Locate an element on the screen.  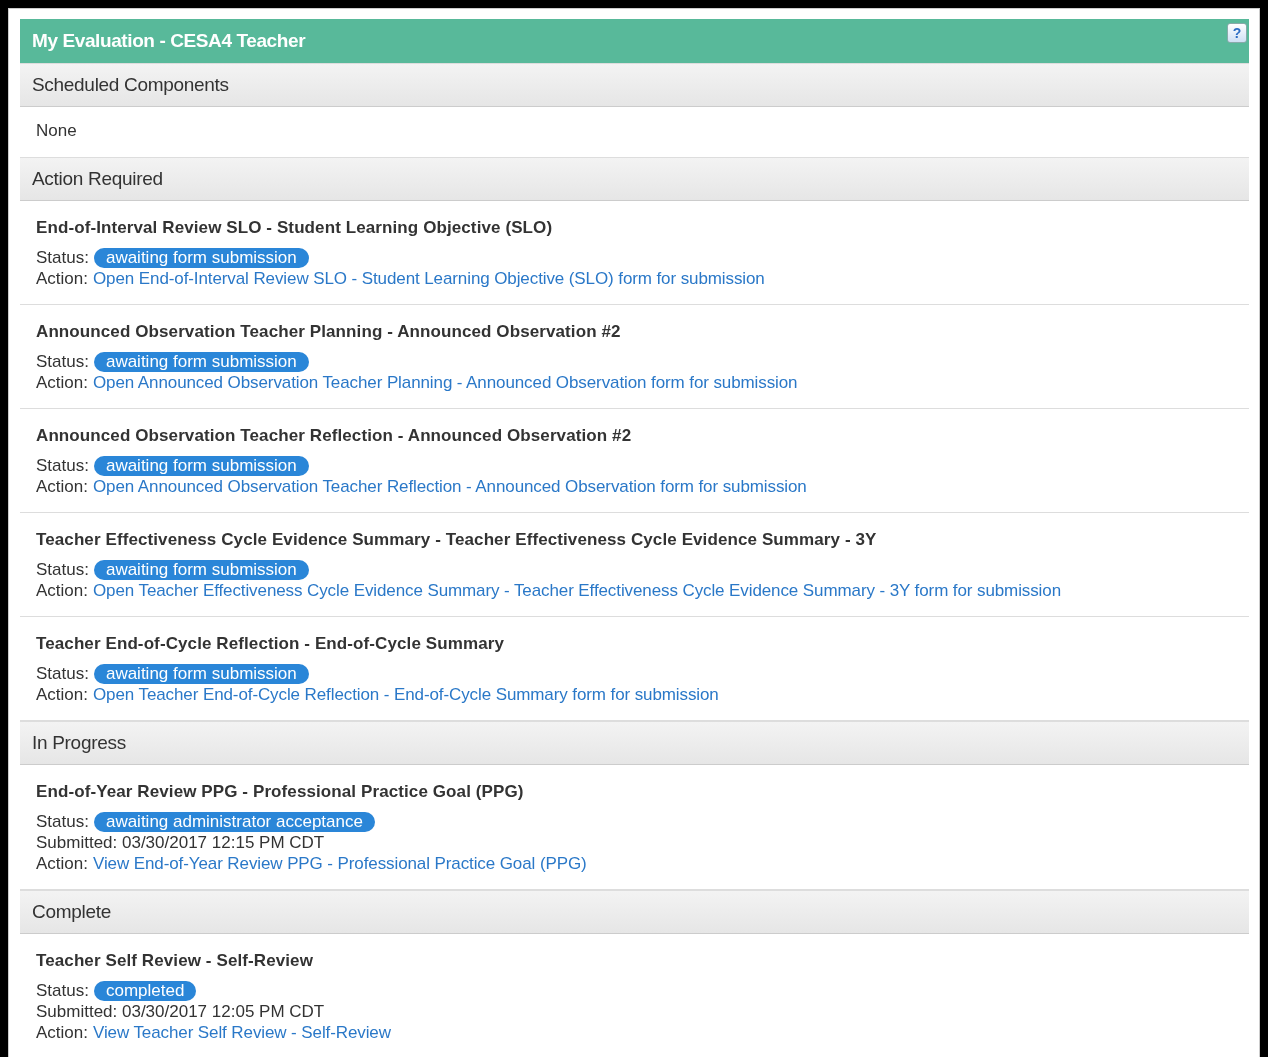
submitted-text: Submitted: 03/30/2017 12:15 PM CDT is located at coordinates (180, 842).